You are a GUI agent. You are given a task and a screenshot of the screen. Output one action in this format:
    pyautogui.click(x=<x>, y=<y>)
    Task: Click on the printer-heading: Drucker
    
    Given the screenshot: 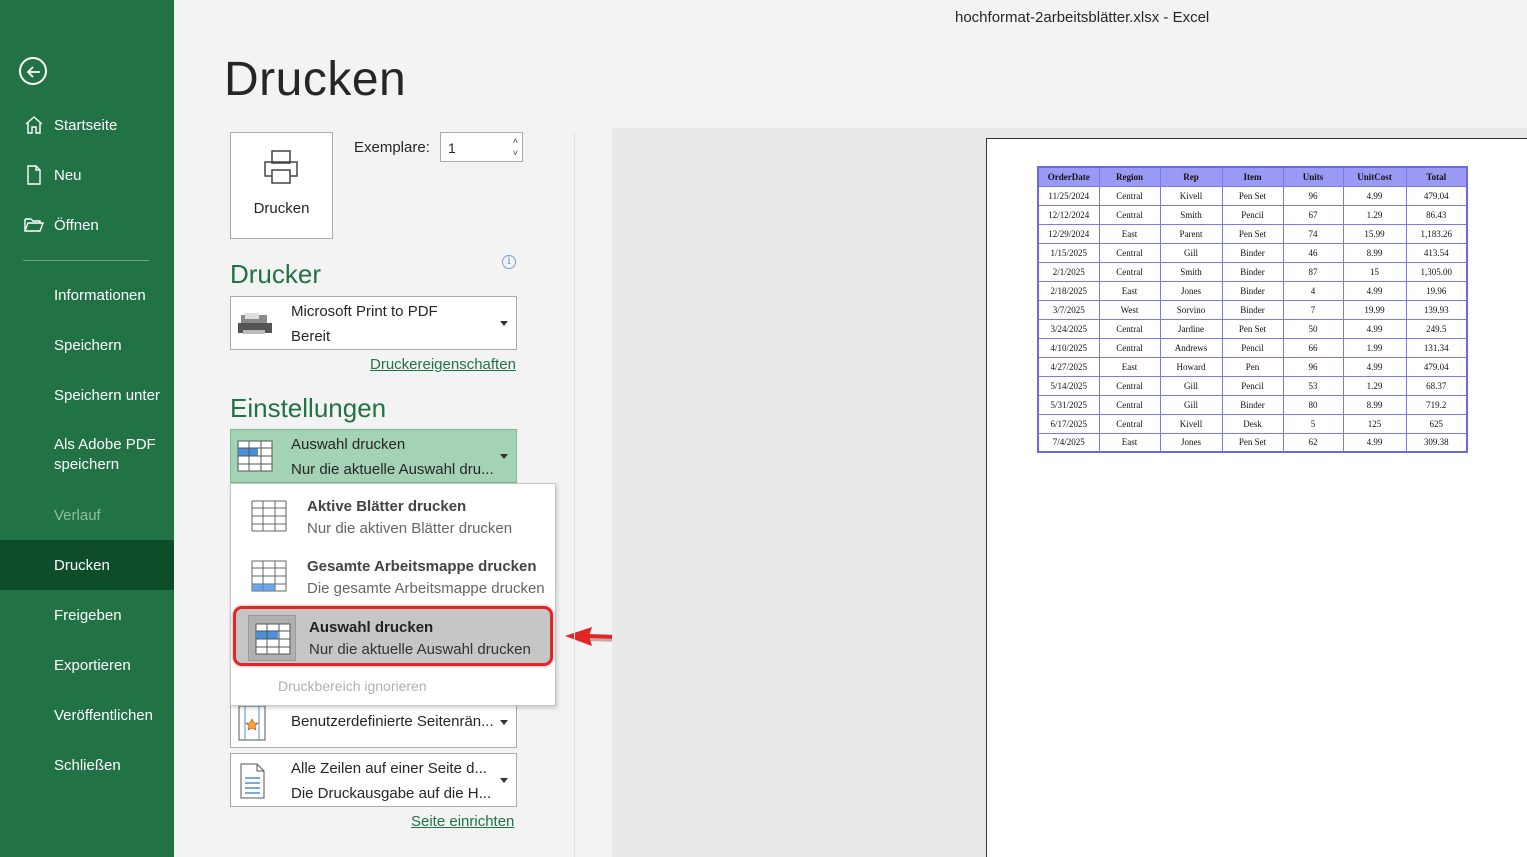 What is the action you would take?
    pyautogui.click(x=276, y=274)
    